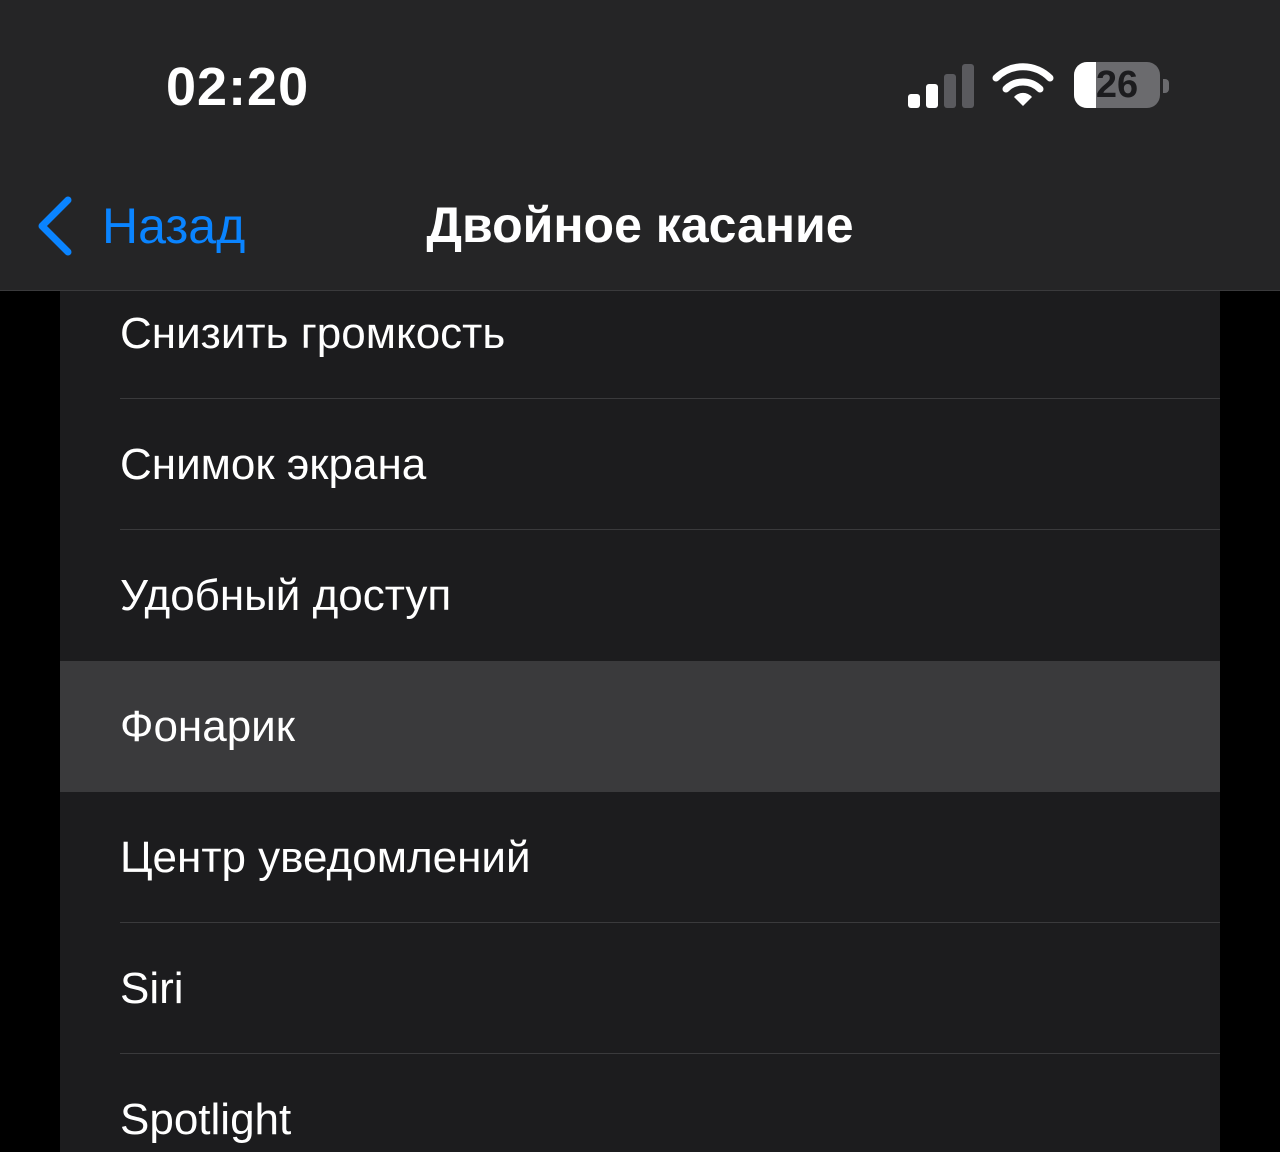 Image resolution: width=1280 pixels, height=1152 pixels. I want to click on chevron-left-icon, so click(55, 226).